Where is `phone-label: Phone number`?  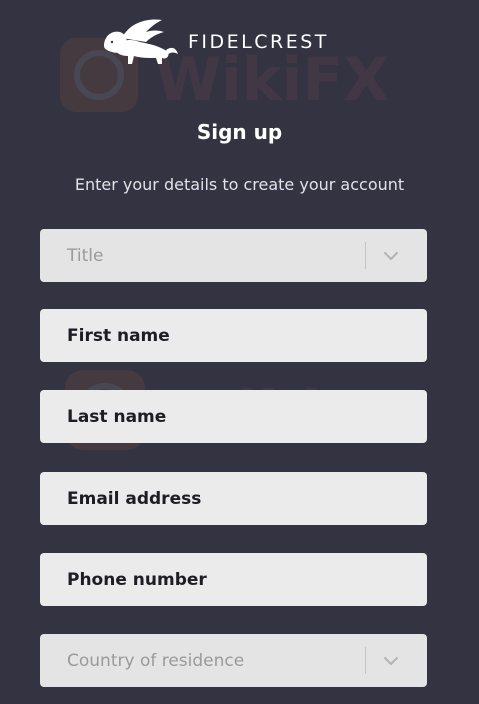 phone-label: Phone number is located at coordinates (137, 579).